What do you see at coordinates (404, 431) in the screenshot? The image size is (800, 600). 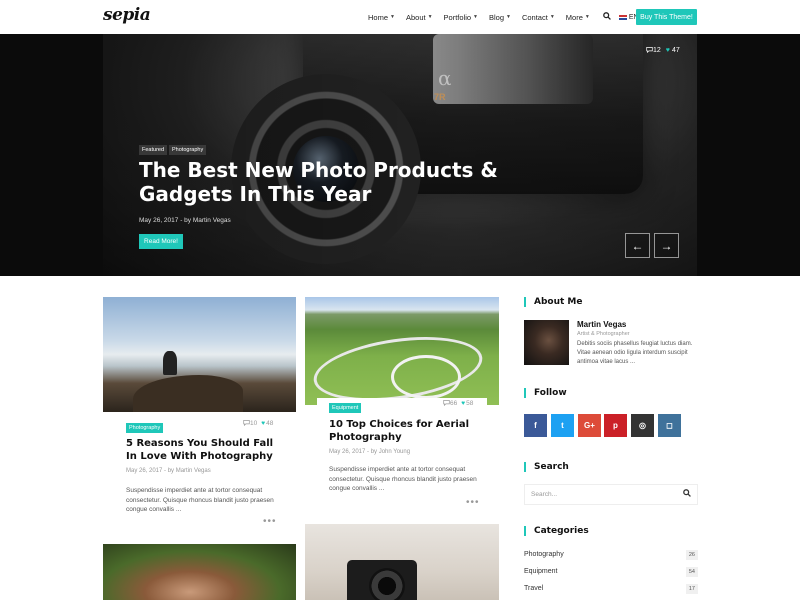 I see `post-title: 10 Top Choices for Aerial Photography` at bounding box center [404, 431].